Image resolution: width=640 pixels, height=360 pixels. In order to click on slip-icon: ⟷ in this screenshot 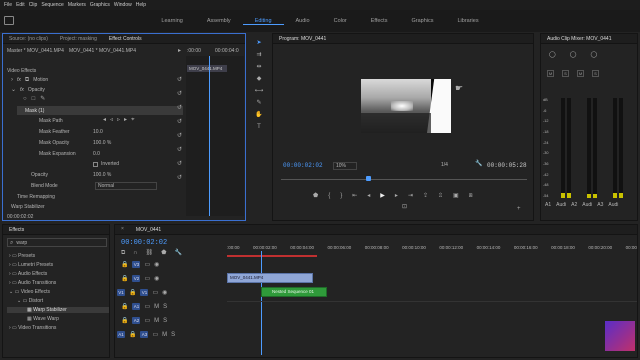, I will do `click(259, 91)`.